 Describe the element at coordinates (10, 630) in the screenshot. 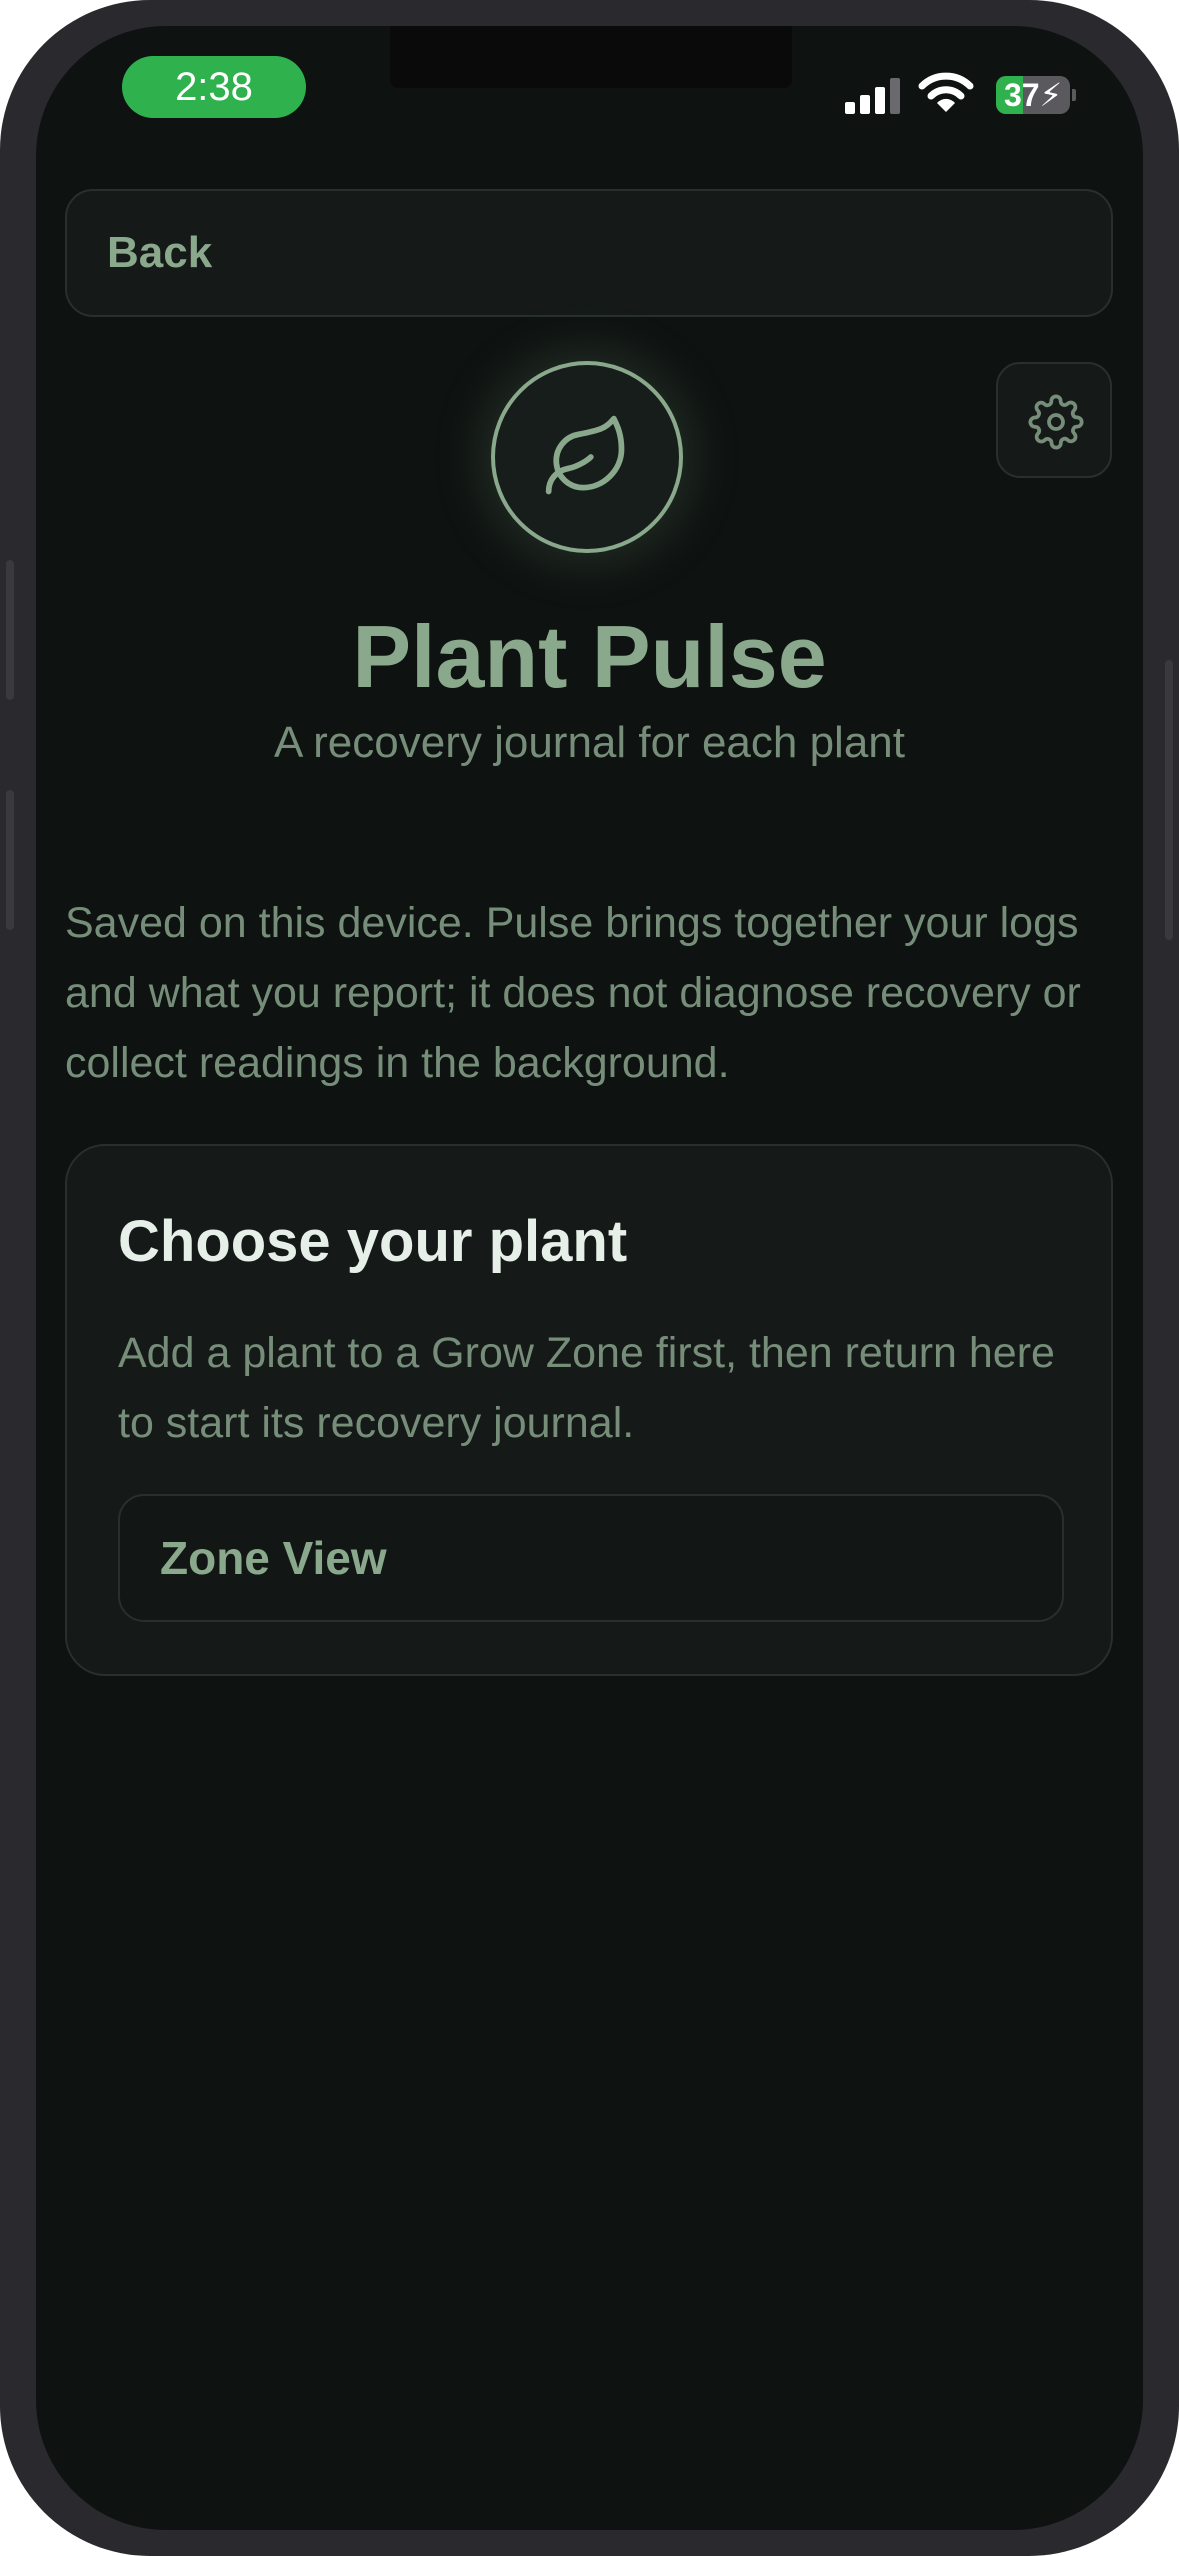

I see `side-button-action` at that location.